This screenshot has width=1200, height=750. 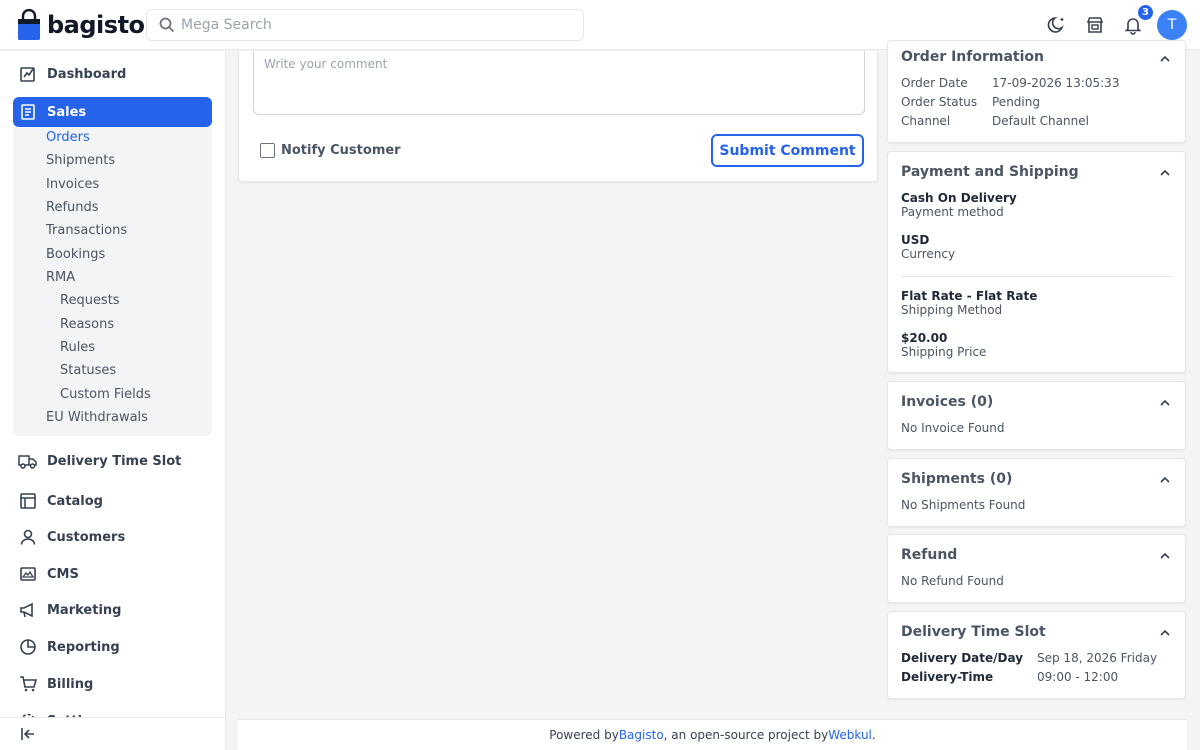 What do you see at coordinates (850, 735) in the screenshot?
I see `webkul-link: Webkul` at bounding box center [850, 735].